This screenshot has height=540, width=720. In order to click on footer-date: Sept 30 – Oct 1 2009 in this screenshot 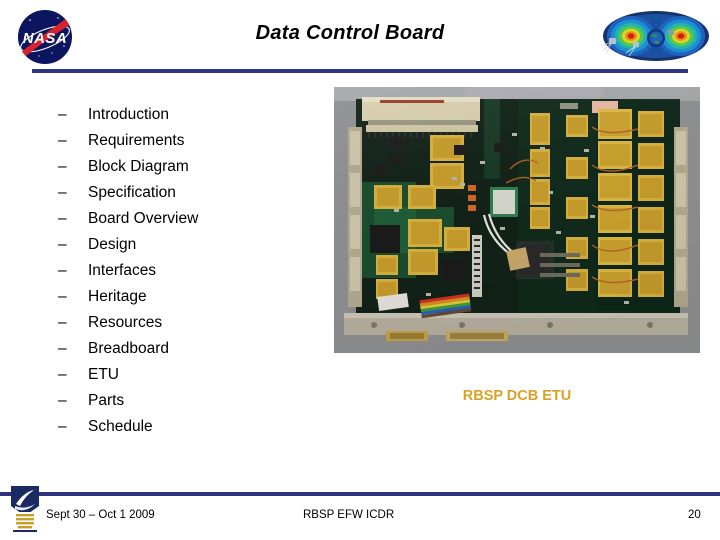, I will do `click(100, 515)`.